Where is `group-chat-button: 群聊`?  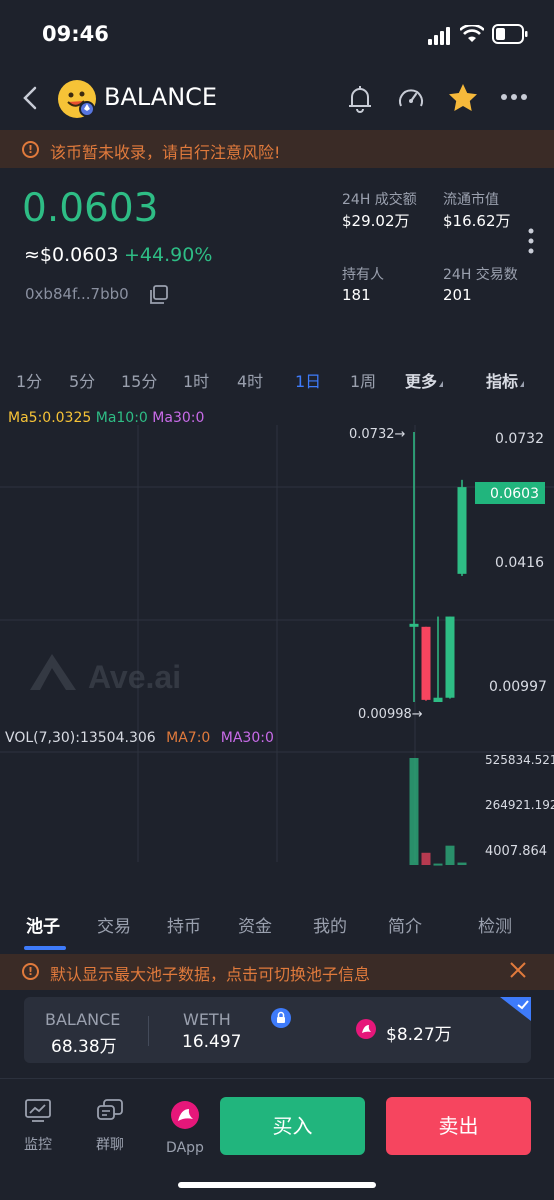
group-chat-button: 群聊 is located at coordinates (110, 1126).